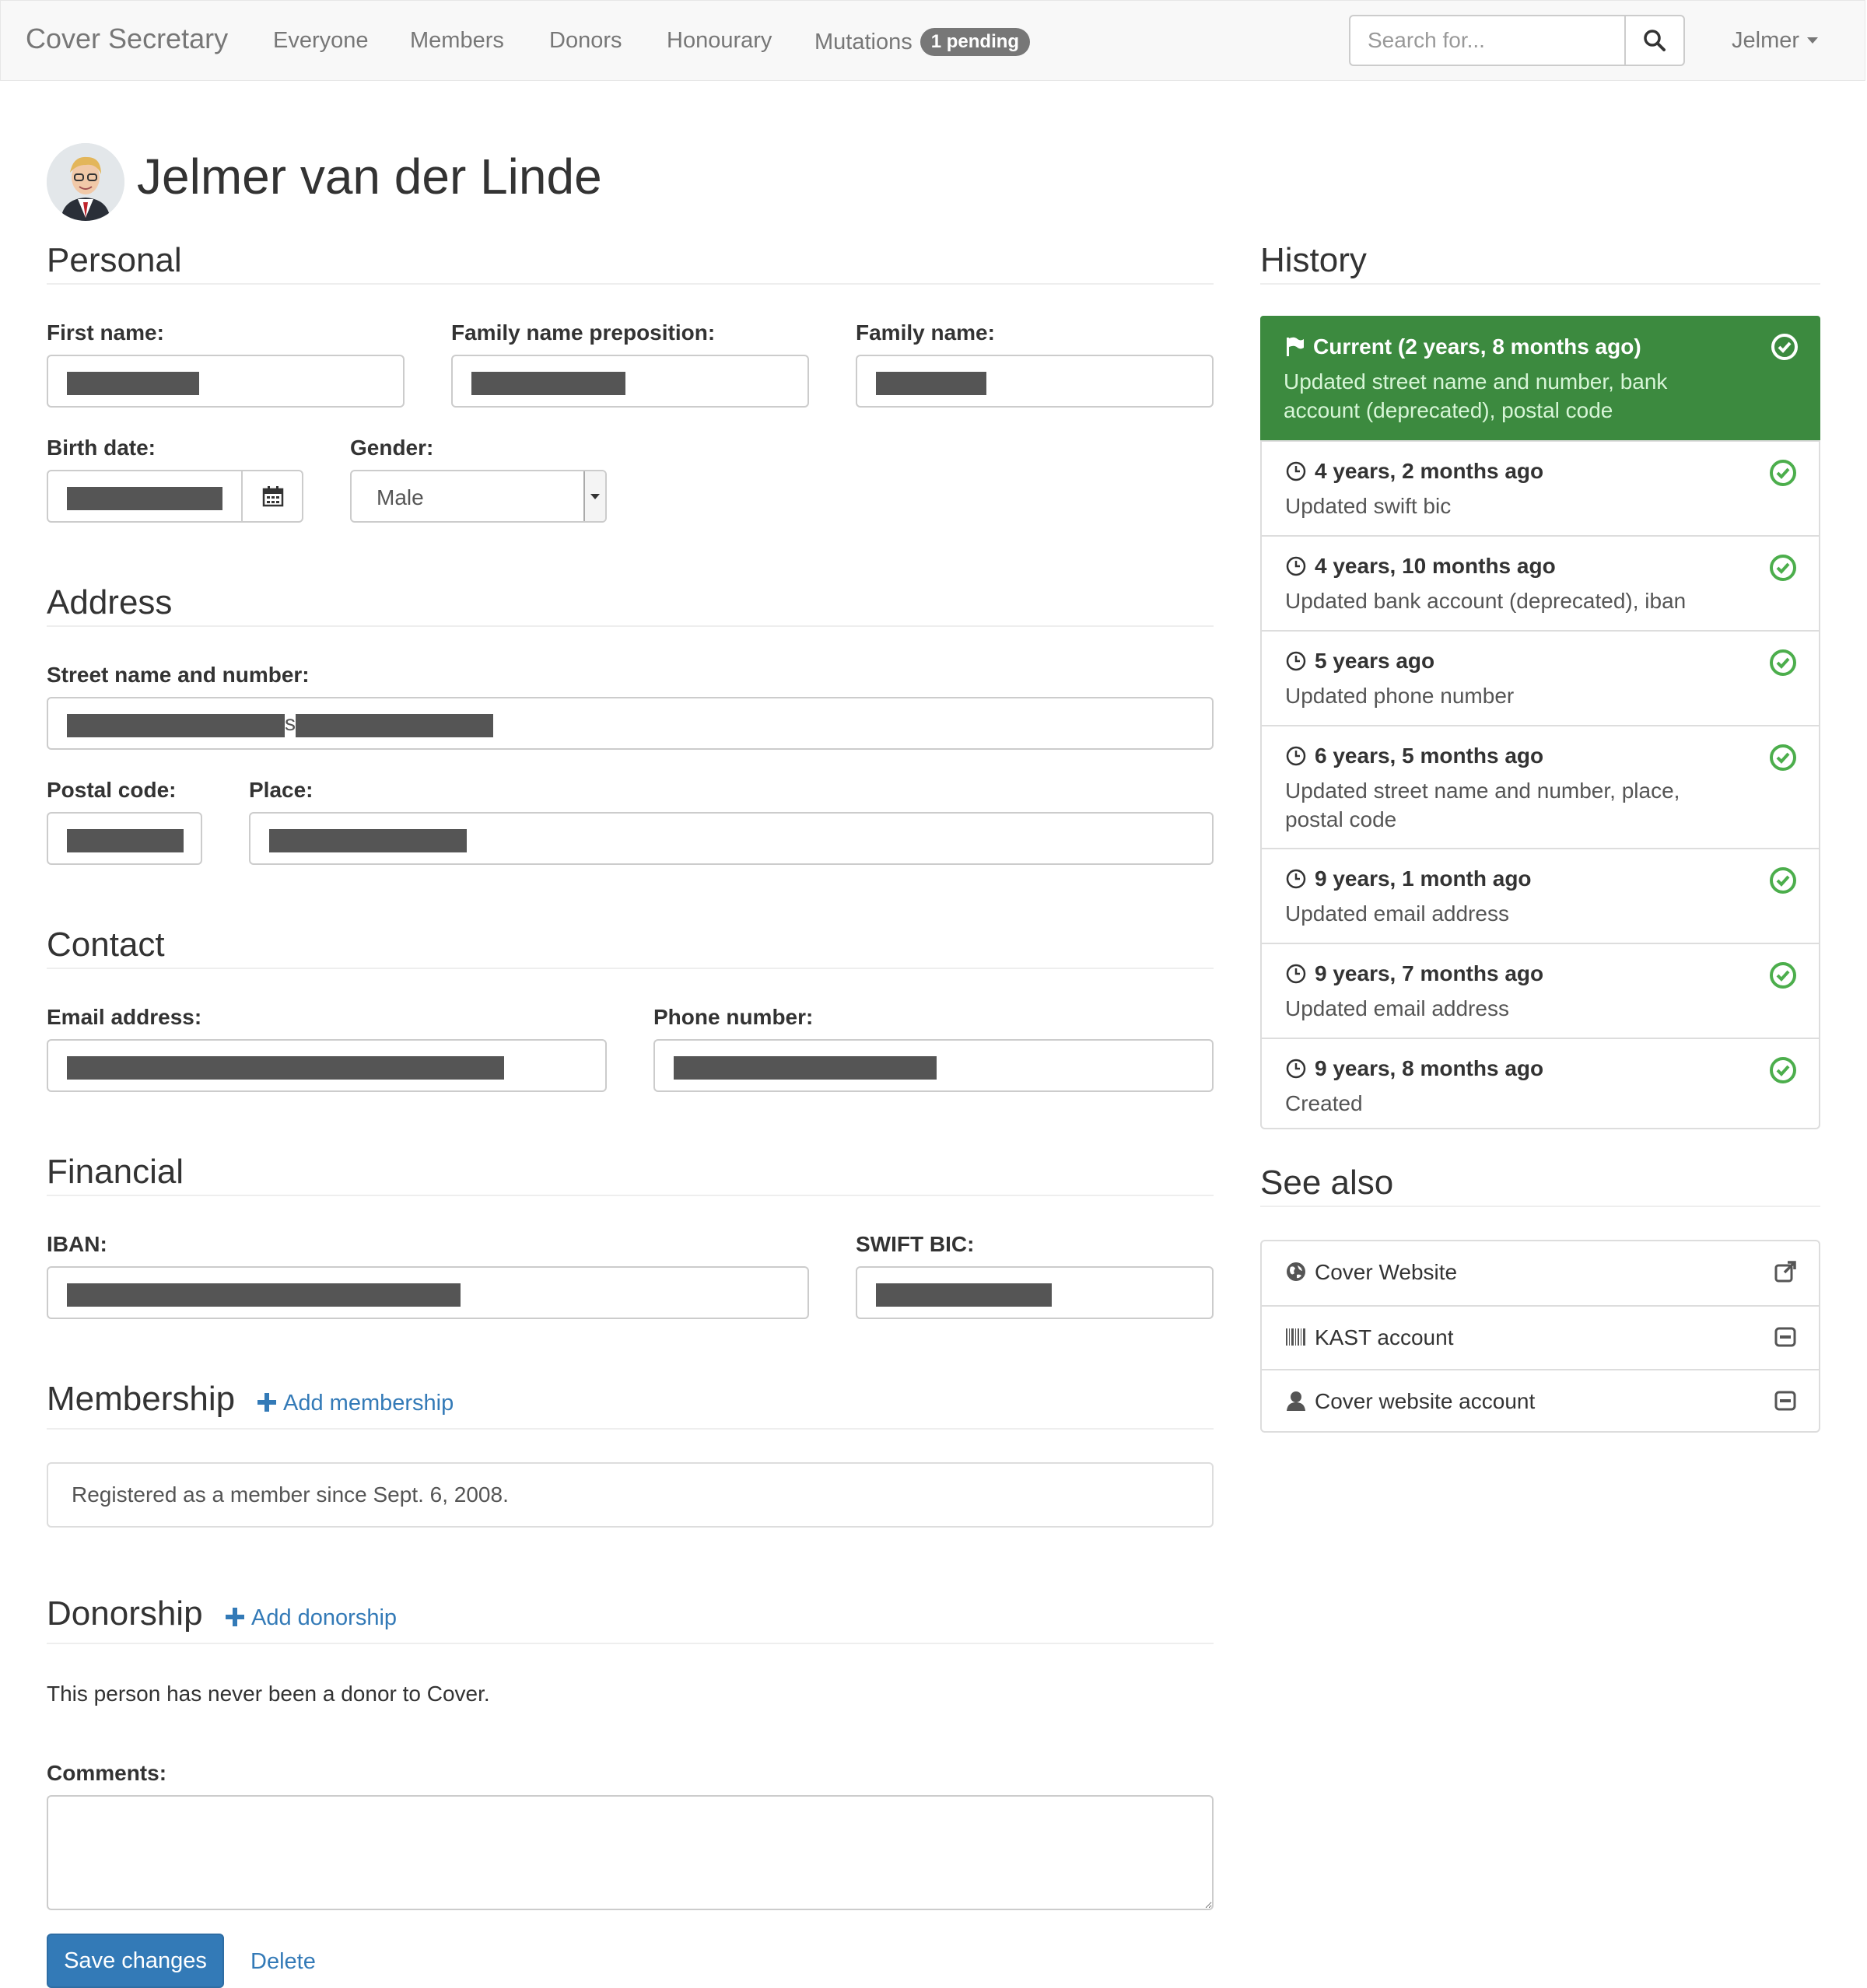  What do you see at coordinates (1296, 1401) in the screenshot?
I see `user-icon` at bounding box center [1296, 1401].